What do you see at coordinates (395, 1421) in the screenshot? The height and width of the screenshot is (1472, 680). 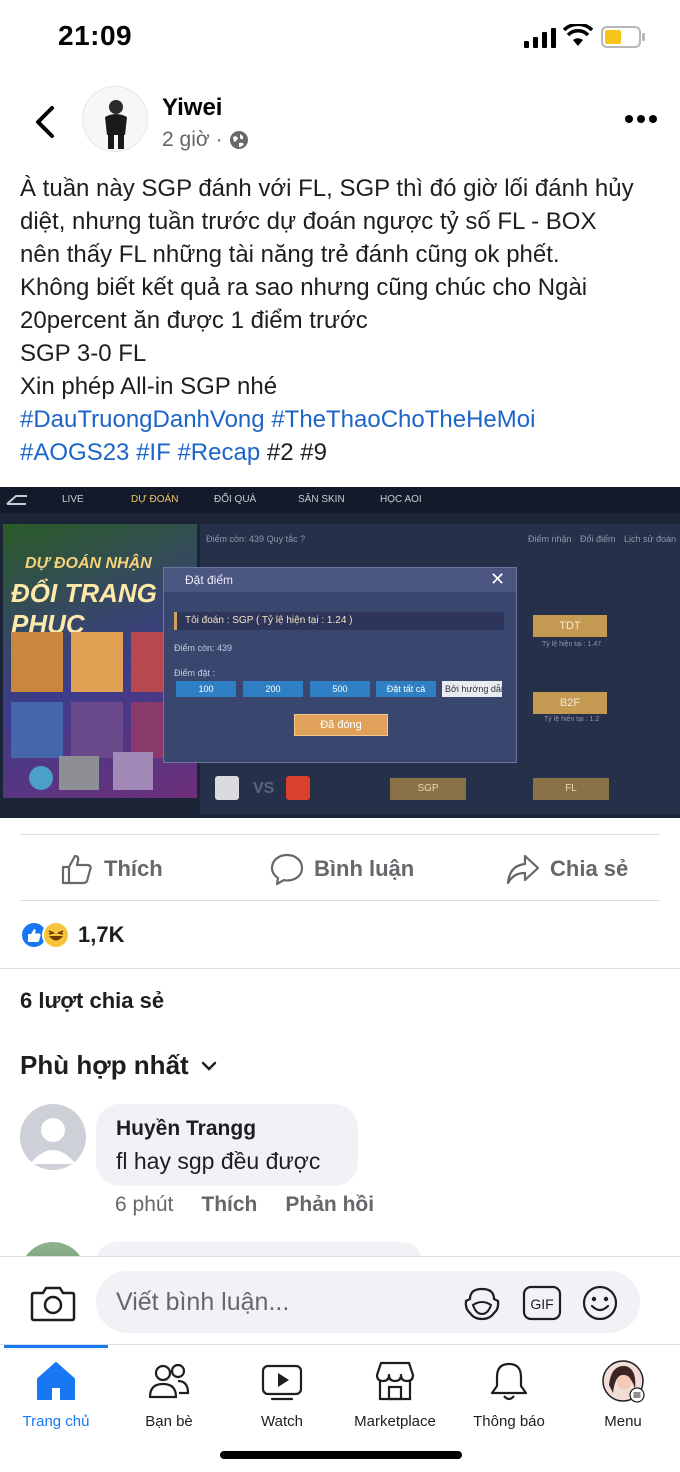 I see `nav-marketplace-label: Marketplace` at bounding box center [395, 1421].